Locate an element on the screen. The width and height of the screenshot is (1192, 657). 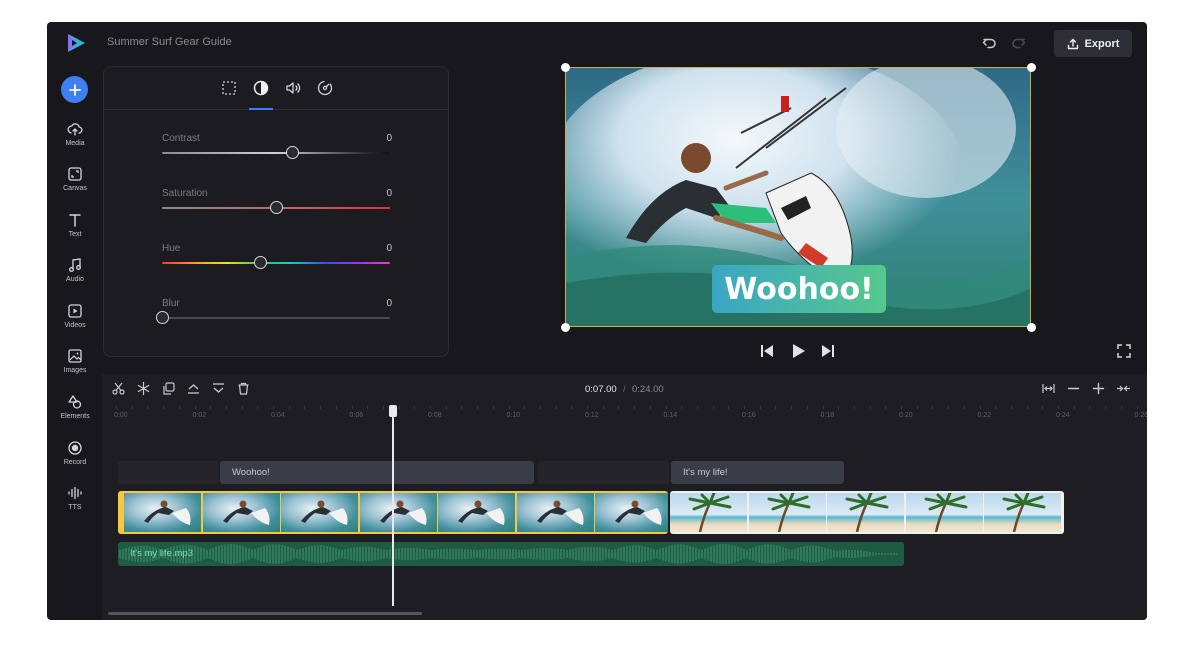
blur-slider: Blur 0 is located at coordinates (274, 318).